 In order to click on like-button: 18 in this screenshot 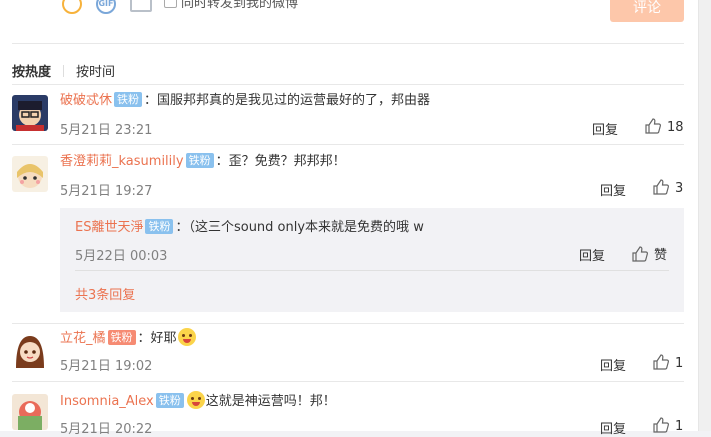, I will do `click(664, 126)`.